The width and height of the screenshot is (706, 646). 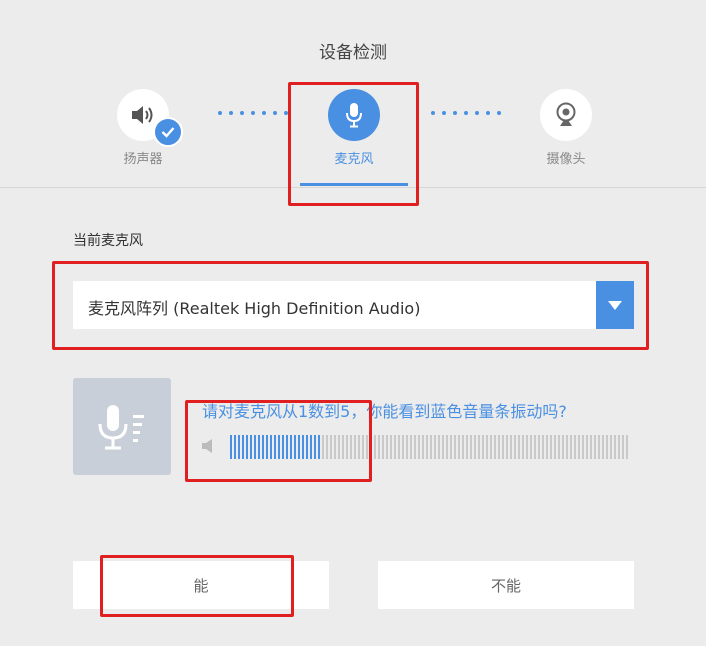 I want to click on step-microphone-circle, so click(x=354, y=115).